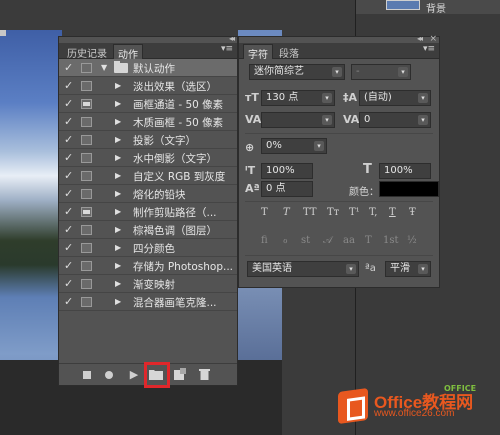  What do you see at coordinates (349, 240) in the screenshot?
I see `stylistic-alternates-button: aa` at bounding box center [349, 240].